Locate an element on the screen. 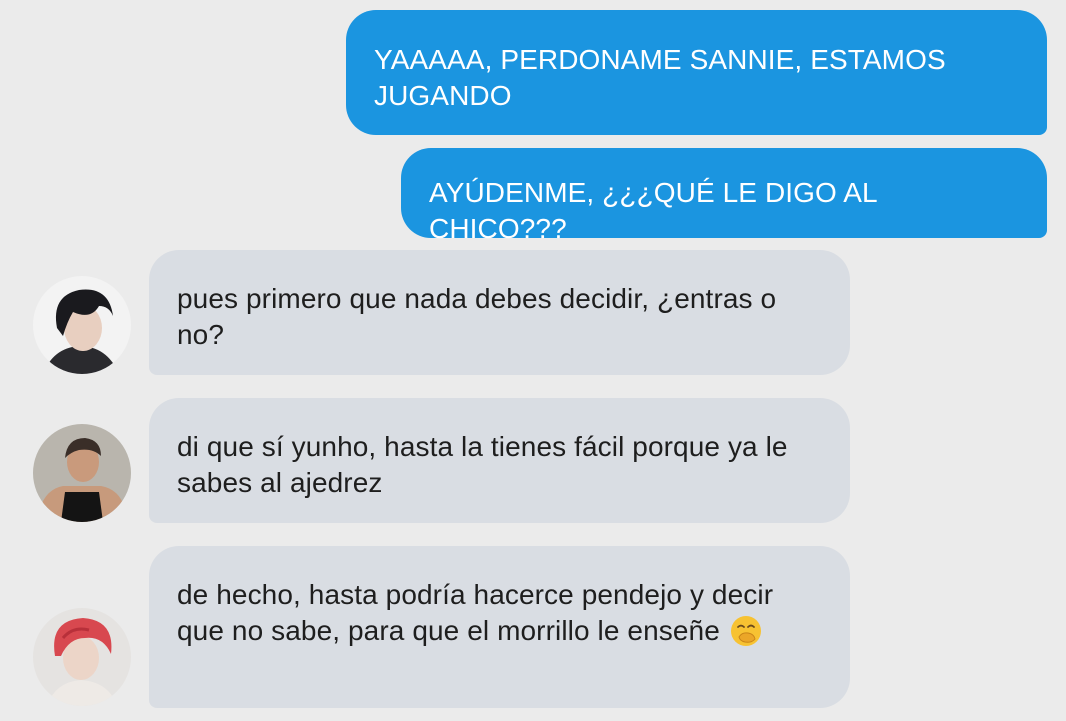 This screenshot has height=721, width=1066. sent-message-bubble: AYÚDENME, ¿¿¿QUÉ LE DIGO AL CHICO??? is located at coordinates (724, 196).